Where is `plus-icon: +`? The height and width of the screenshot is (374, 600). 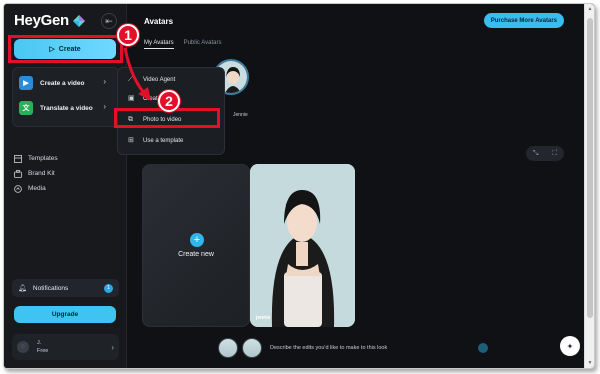
plus-icon: + is located at coordinates (197, 240).